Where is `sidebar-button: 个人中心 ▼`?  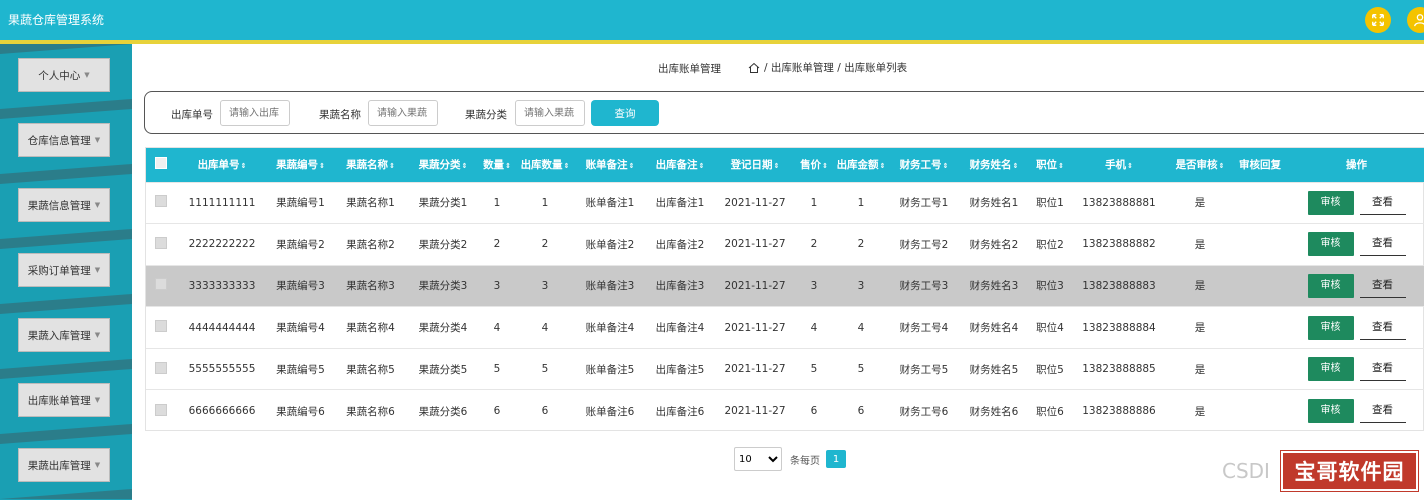
sidebar-button: 个人中心 ▼ is located at coordinates (64, 75).